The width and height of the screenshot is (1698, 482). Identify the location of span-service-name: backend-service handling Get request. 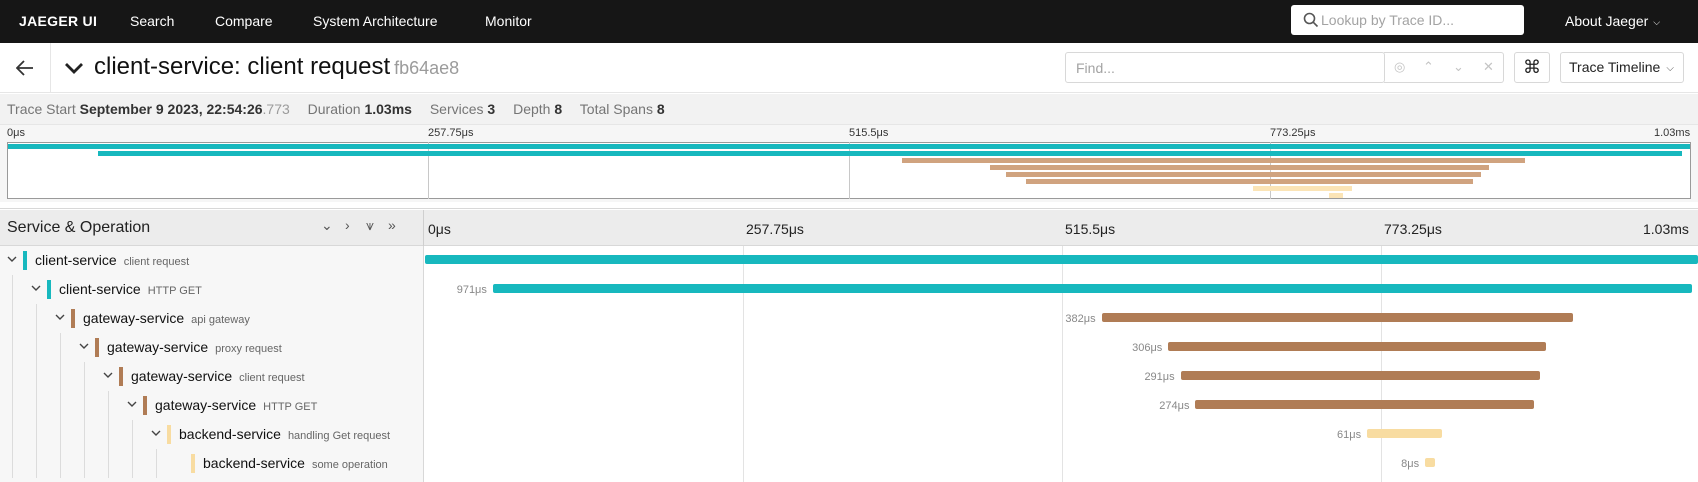
(284, 434).